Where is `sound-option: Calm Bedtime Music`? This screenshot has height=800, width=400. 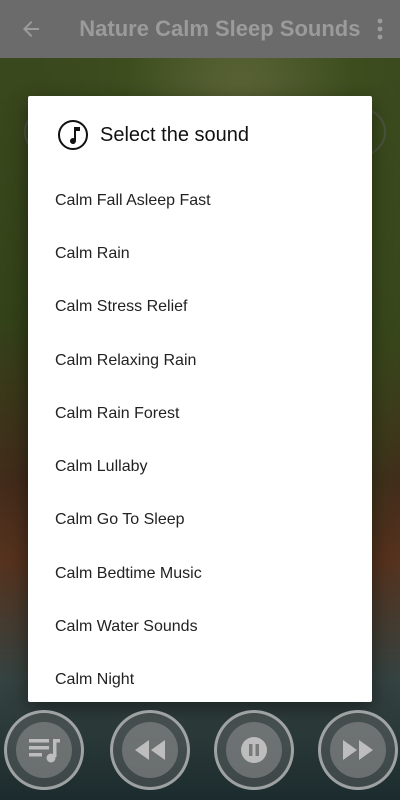 sound-option: Calm Bedtime Music is located at coordinates (200, 573).